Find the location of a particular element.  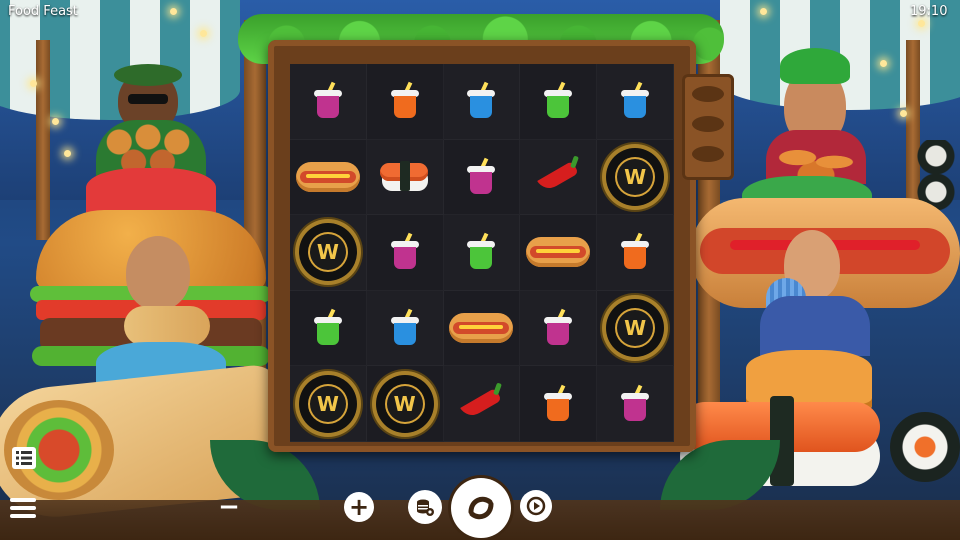

hamburger-menu-icon is located at coordinates (23, 508).